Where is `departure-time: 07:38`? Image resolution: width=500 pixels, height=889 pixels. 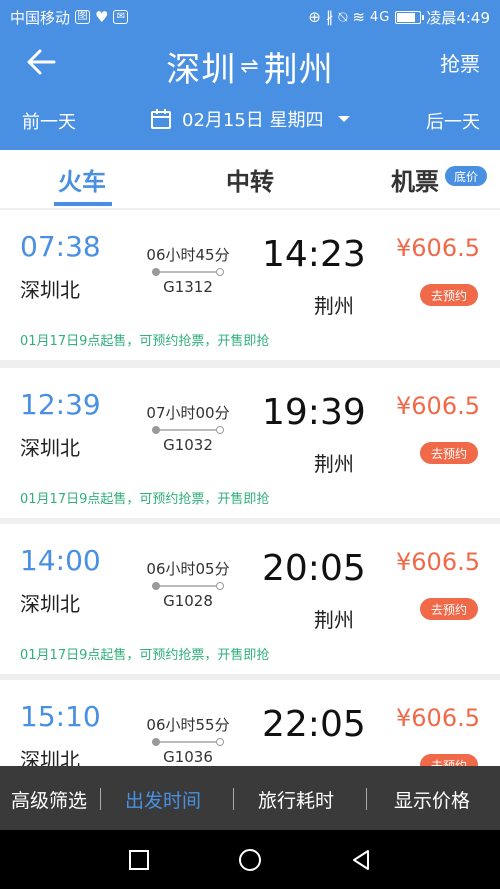
departure-time: 07:38 is located at coordinates (60, 246).